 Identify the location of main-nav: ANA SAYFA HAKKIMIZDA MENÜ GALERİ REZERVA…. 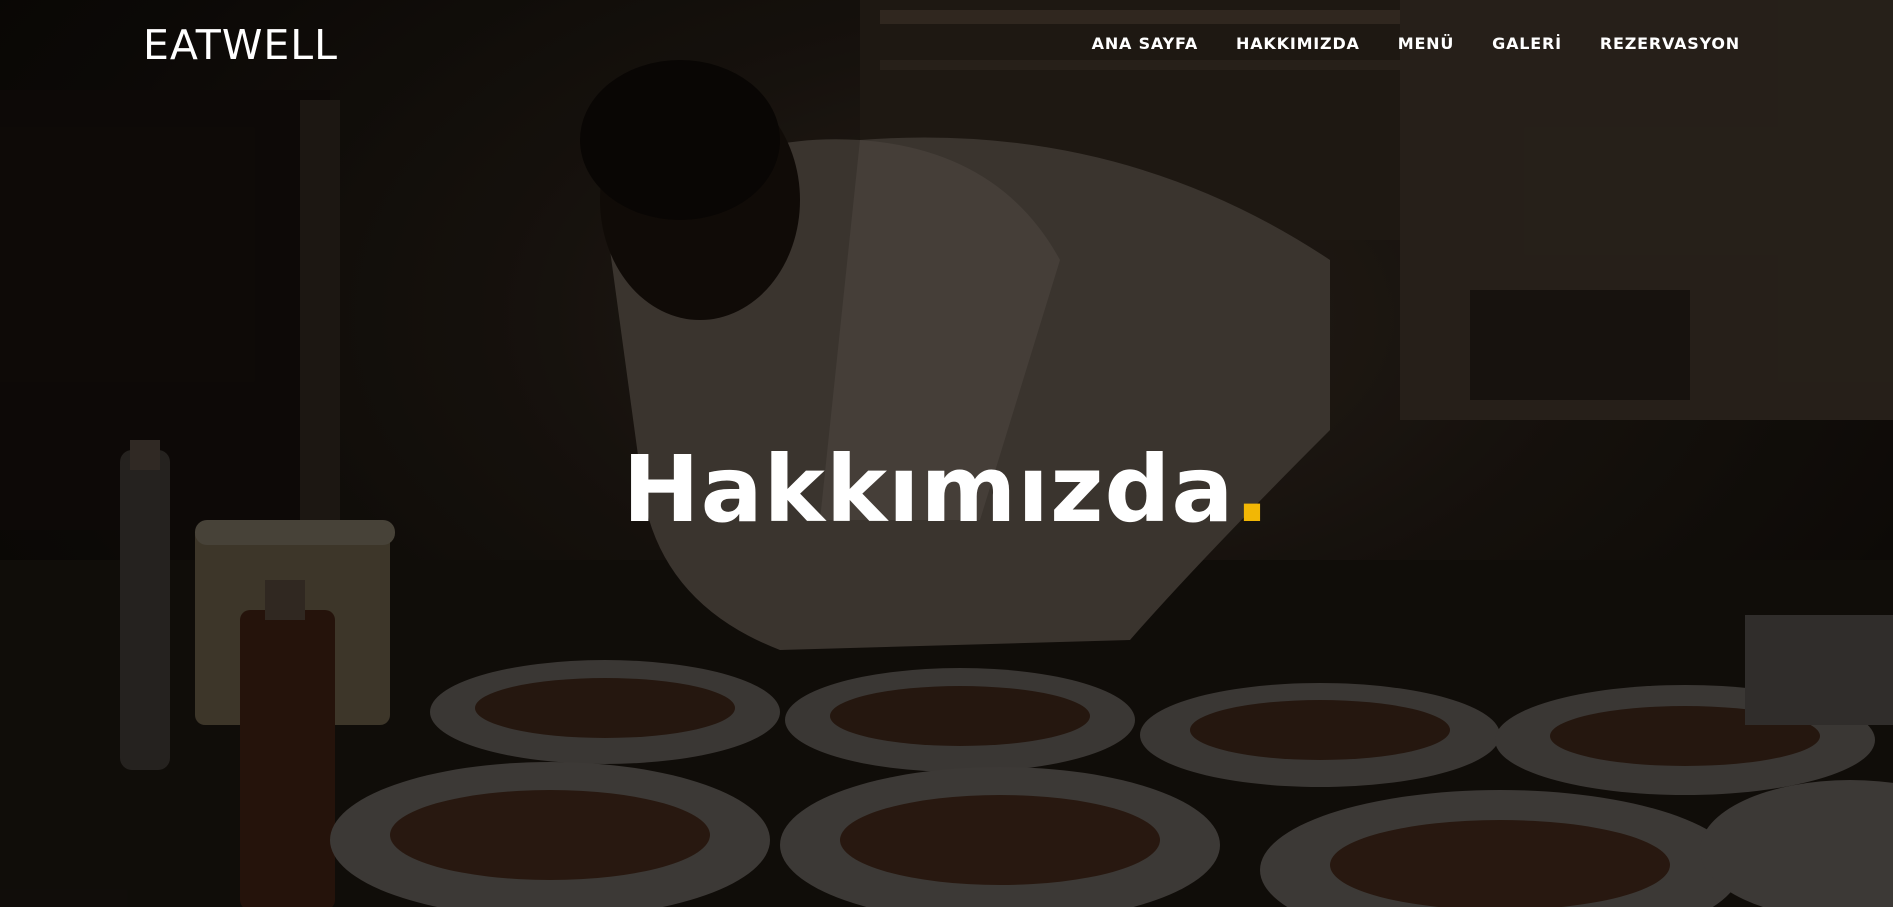
(1406, 44).